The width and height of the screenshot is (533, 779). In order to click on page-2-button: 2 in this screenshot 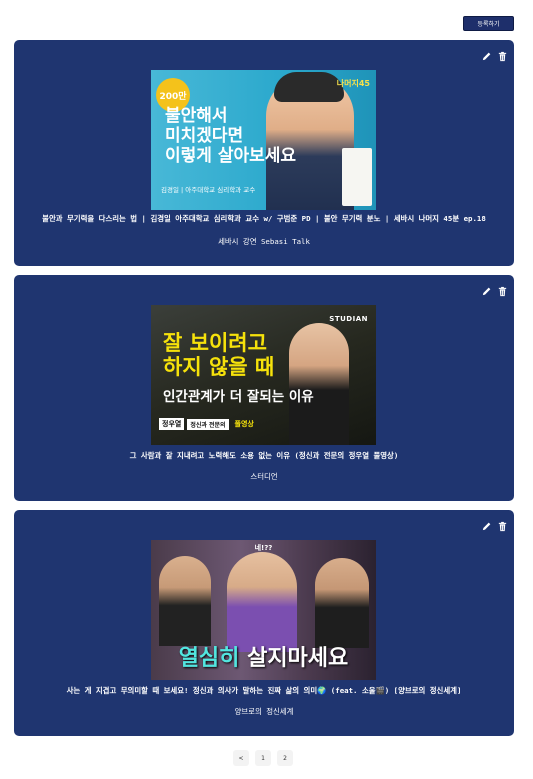, I will do `click(285, 758)`.